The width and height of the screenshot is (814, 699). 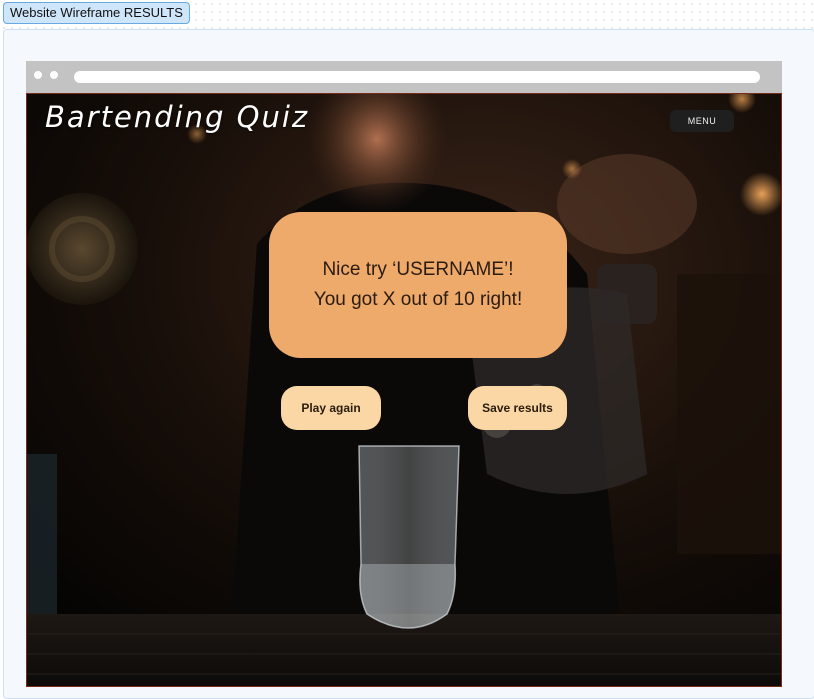 What do you see at coordinates (418, 269) in the screenshot?
I see `result-greeting-text: Nice try ‘USERNAME’!` at bounding box center [418, 269].